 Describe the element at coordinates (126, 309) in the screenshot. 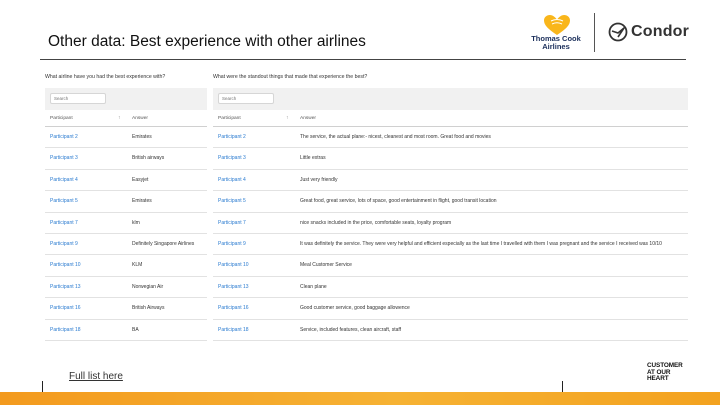

I see `table-row: Participant 16 British Airways` at that location.